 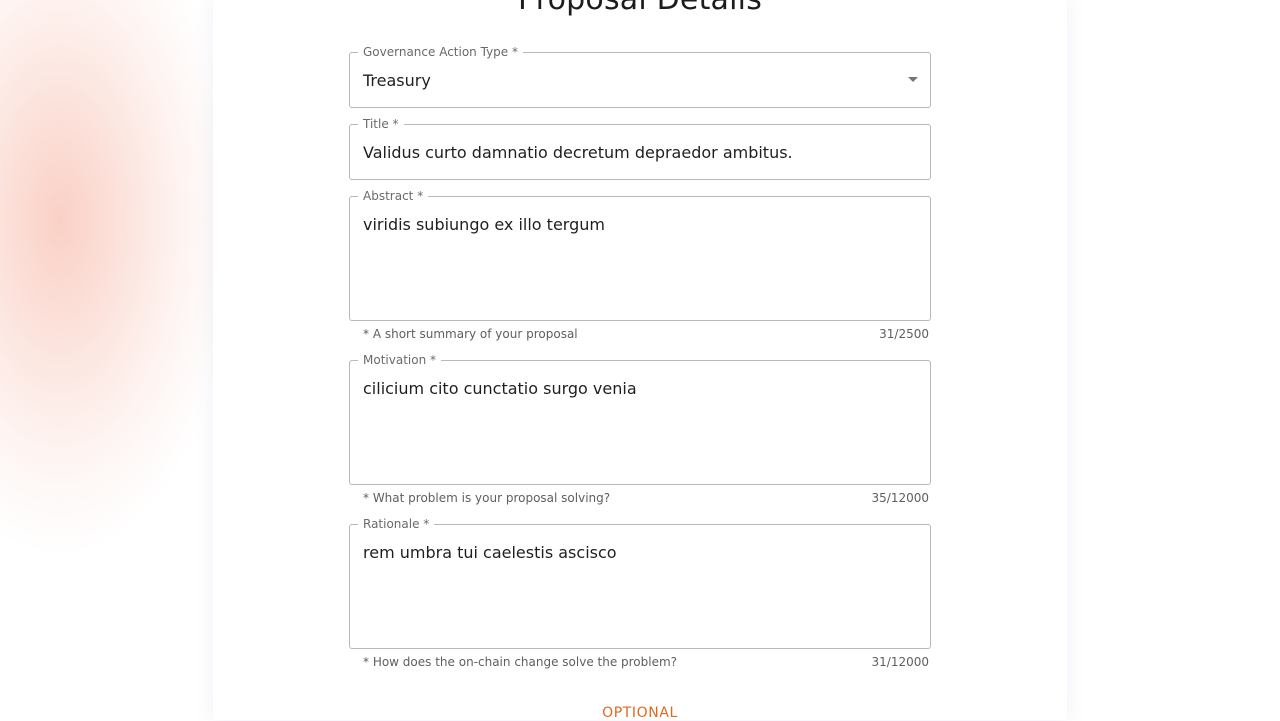 What do you see at coordinates (490, 552) in the screenshot?
I see `rationale-value: rem umbra tui caelestis ascisco` at bounding box center [490, 552].